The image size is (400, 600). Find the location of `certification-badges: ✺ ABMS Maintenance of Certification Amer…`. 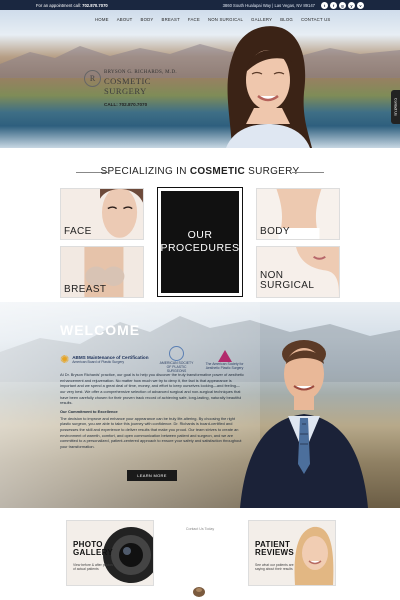

certification-badges: ✺ ABMS Maintenance of Certification Amer… is located at coordinates (152, 359).